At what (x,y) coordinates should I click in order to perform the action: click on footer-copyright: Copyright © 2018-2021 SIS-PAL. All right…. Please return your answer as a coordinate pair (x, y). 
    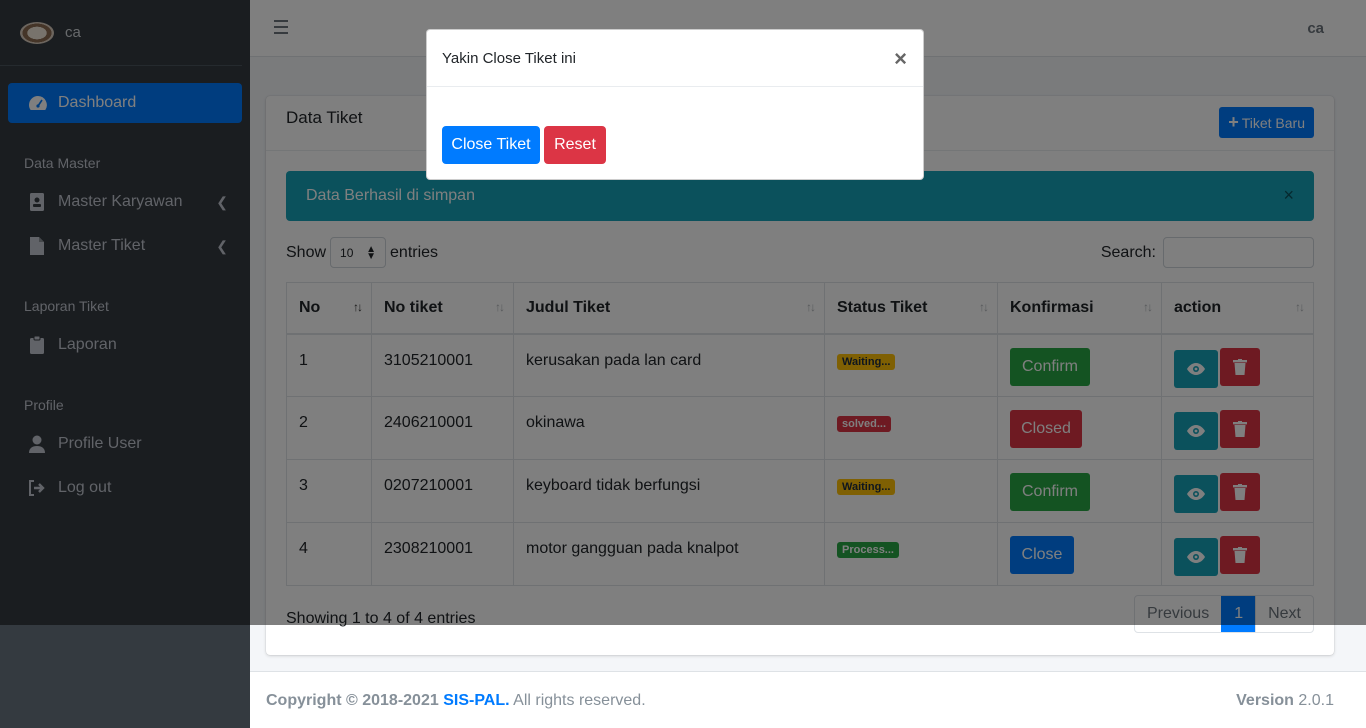
    Looking at the image, I should click on (456, 701).